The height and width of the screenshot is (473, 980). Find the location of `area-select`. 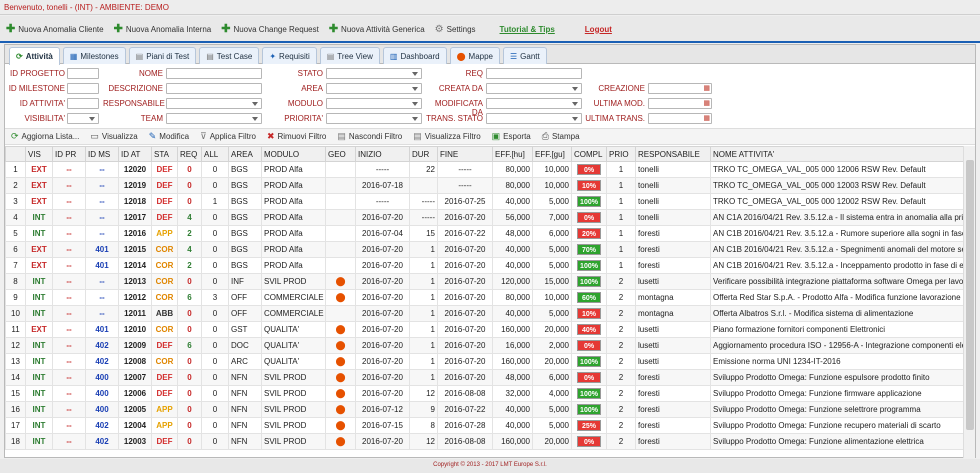

area-select is located at coordinates (374, 88).